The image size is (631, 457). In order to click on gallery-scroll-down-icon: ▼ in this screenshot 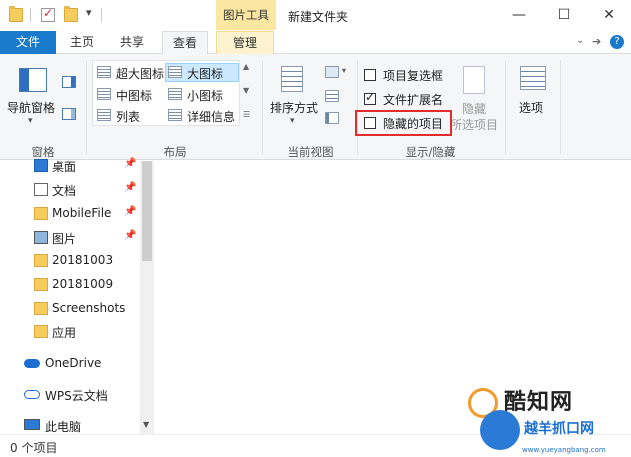, I will do `click(246, 90)`.